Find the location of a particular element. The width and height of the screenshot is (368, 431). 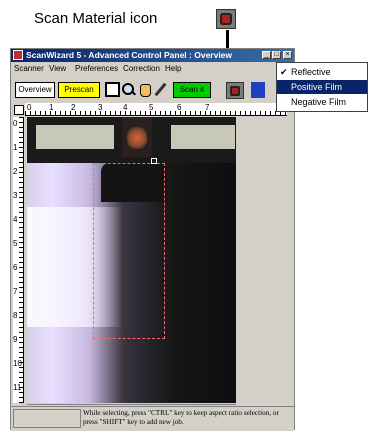

hand-icon is located at coordinates (144, 89).